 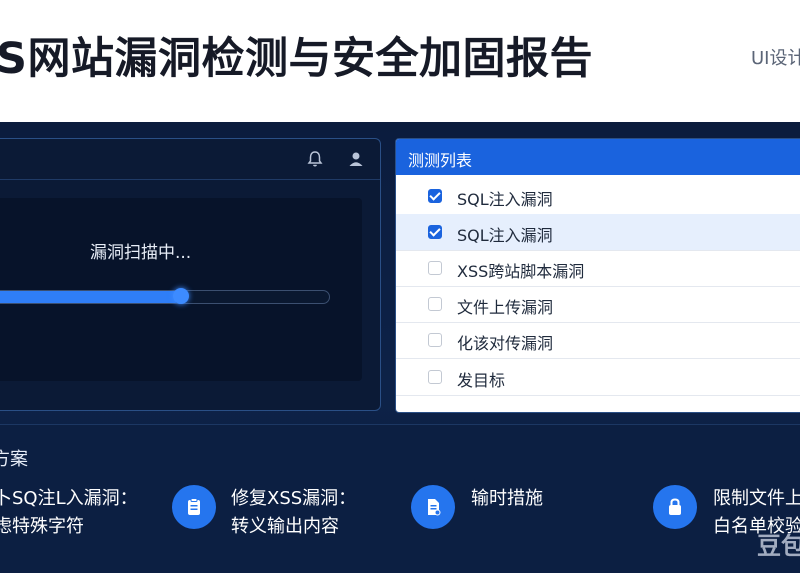 What do you see at coordinates (440, 160) in the screenshot?
I see `test-list-title: 测测列表` at bounding box center [440, 160].